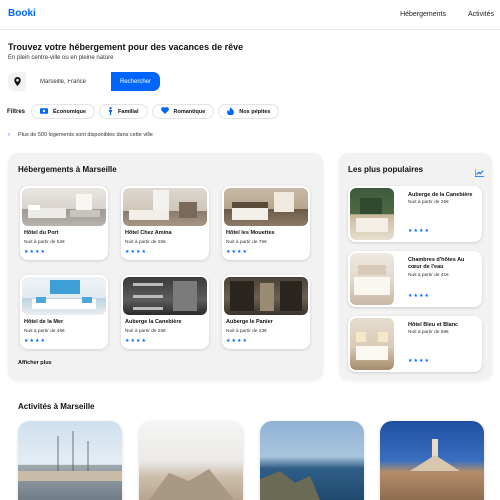 This screenshot has height=500, width=500. I want to click on popular-name: Hôtel Bleu et Blanc, so click(433, 325).